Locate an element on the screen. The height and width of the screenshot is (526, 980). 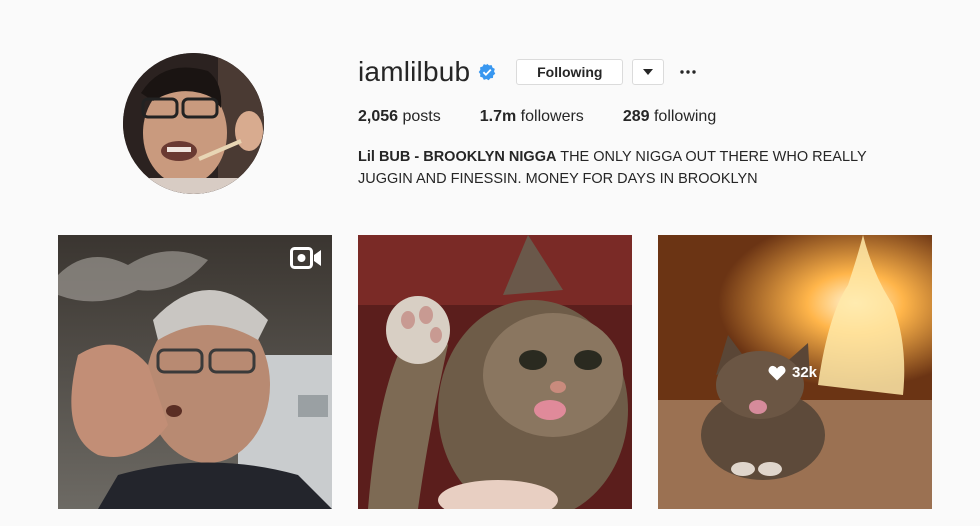
heart-icon is located at coordinates (777, 372).